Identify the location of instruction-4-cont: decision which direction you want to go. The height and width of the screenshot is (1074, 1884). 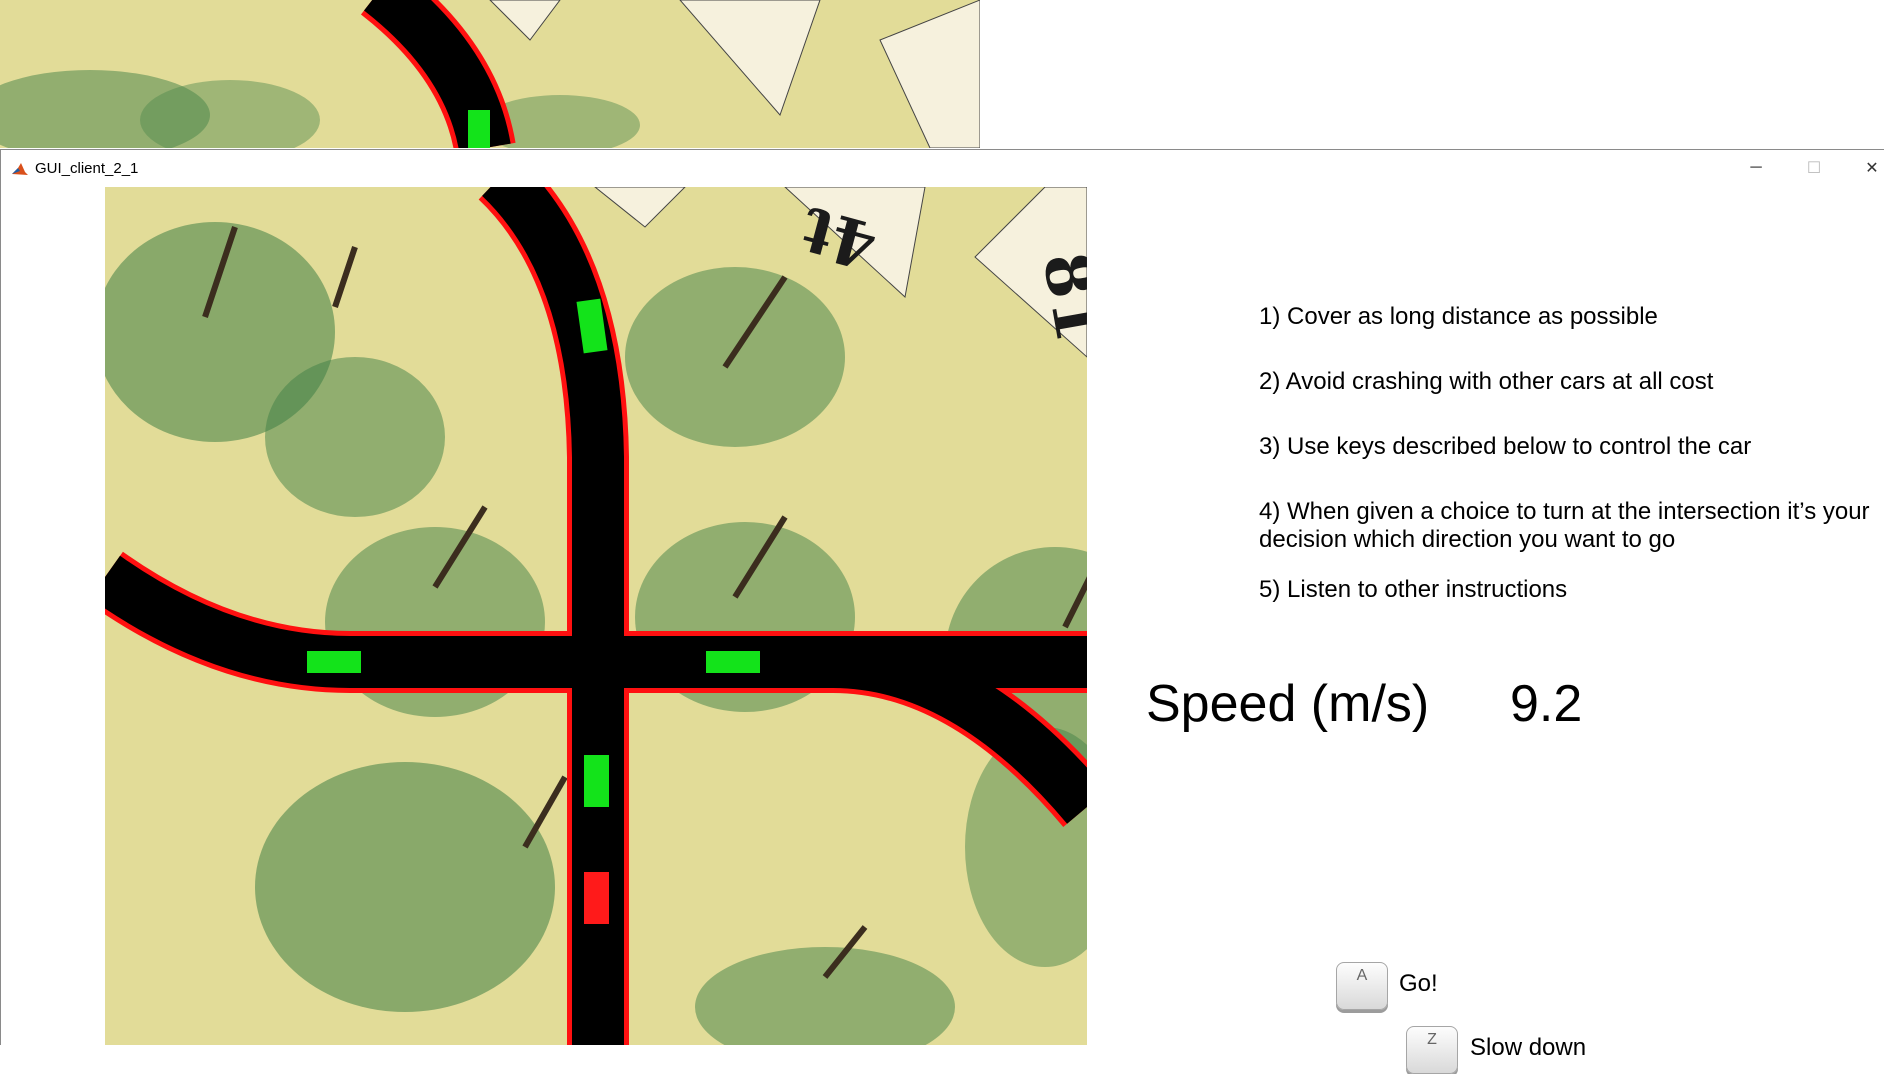
(1467, 539).